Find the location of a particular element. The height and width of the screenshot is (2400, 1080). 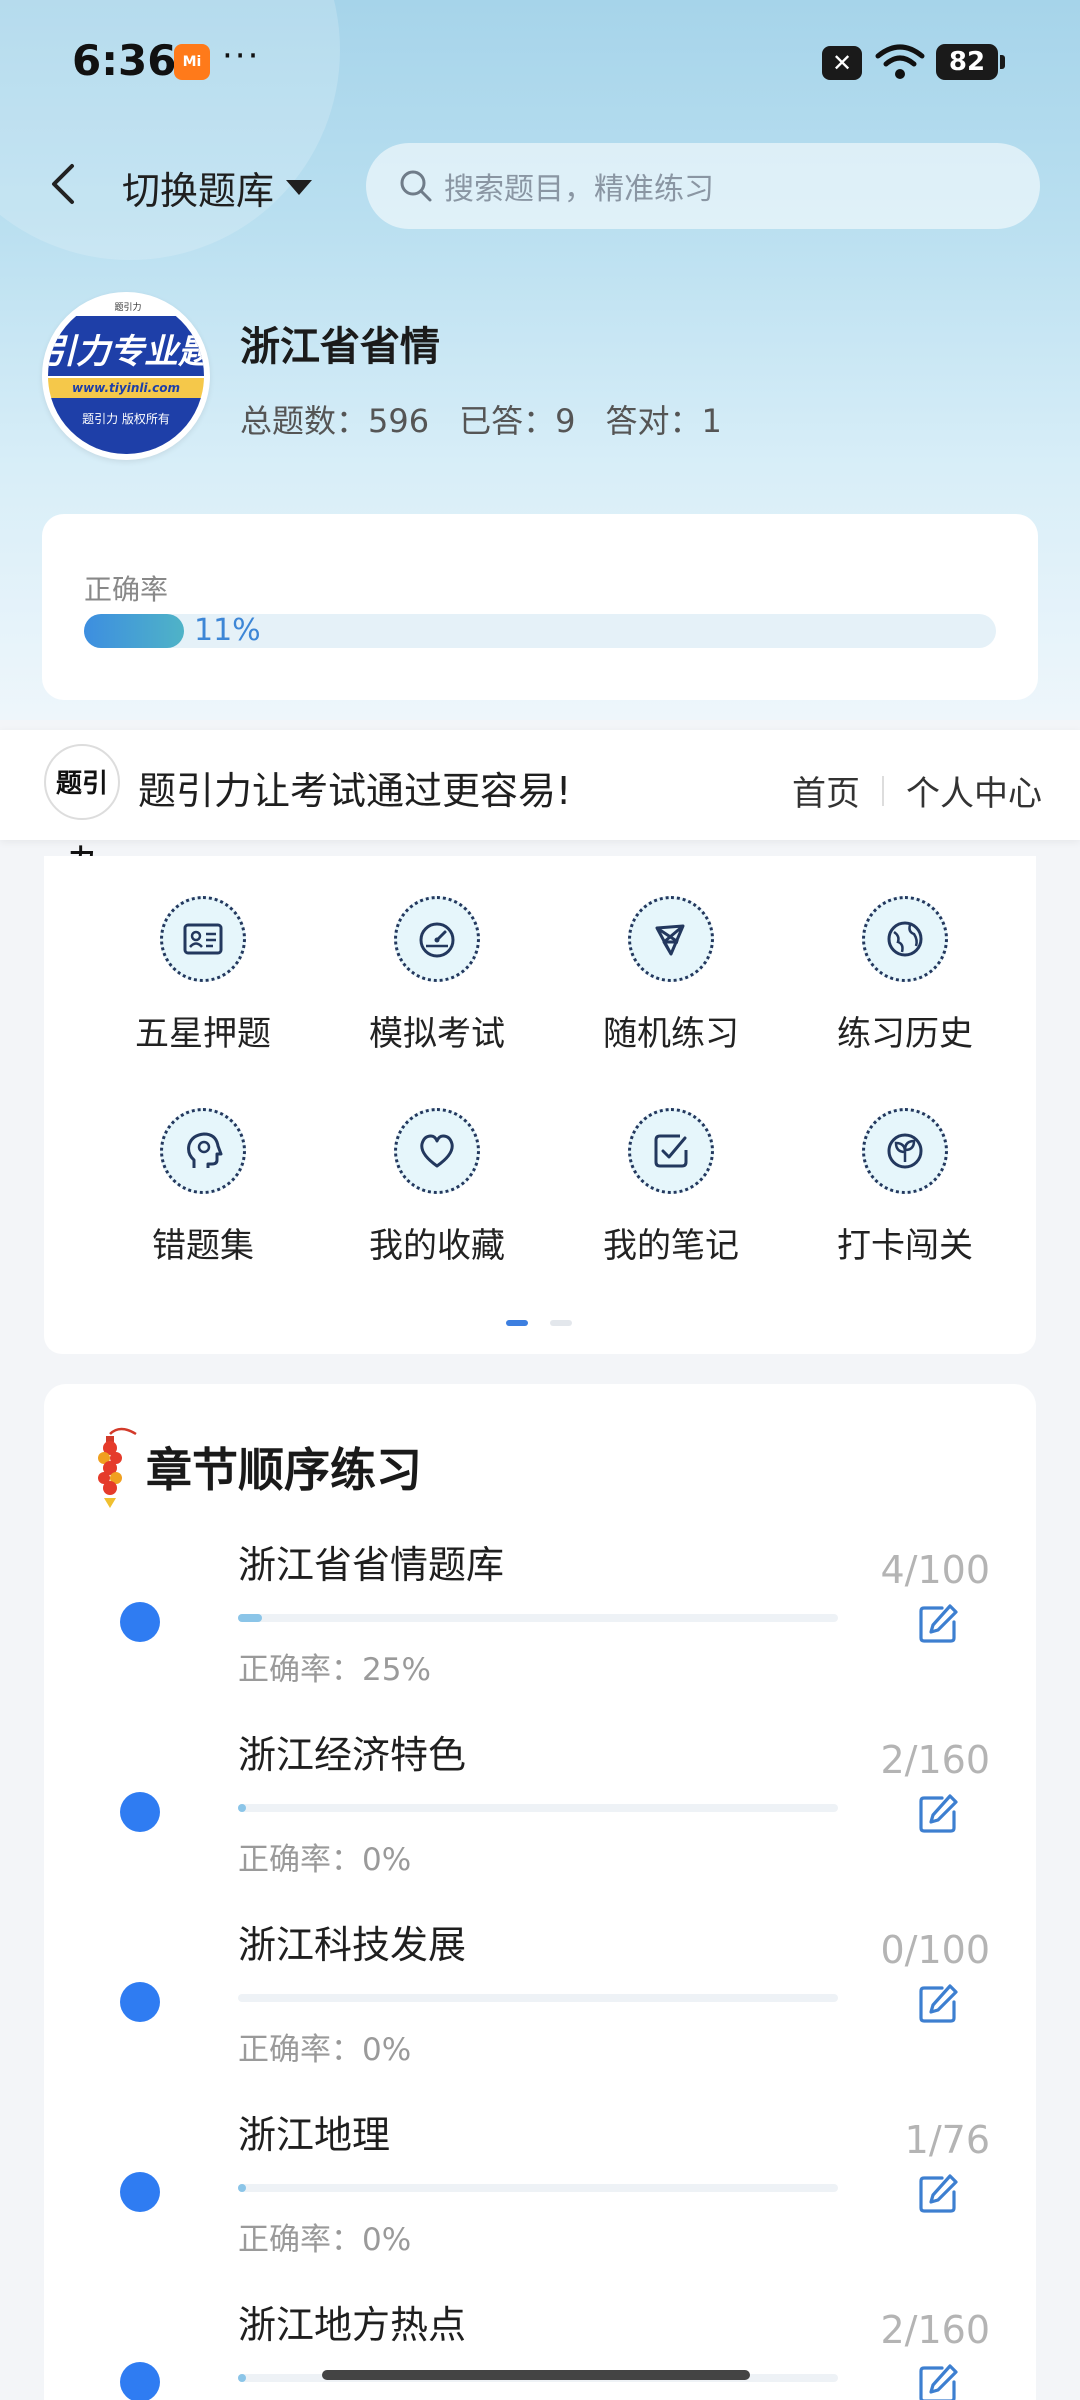

accuracy-card: 正确率 11% is located at coordinates (540, 607).